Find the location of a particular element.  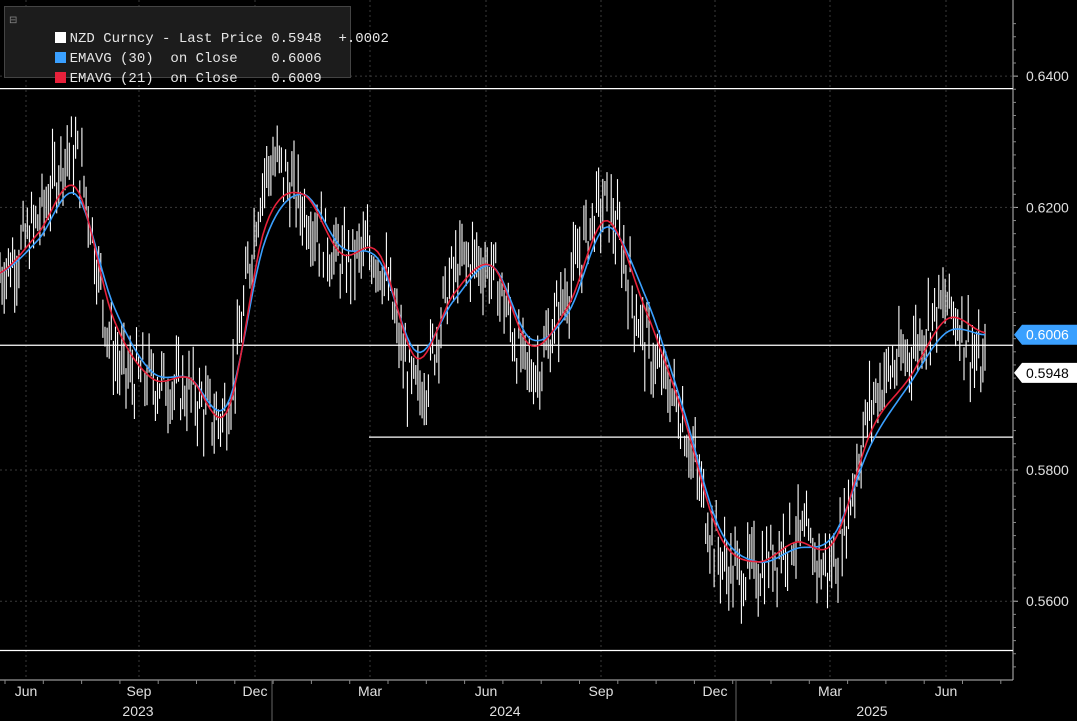

year-label: 2023 is located at coordinates (137, 711).